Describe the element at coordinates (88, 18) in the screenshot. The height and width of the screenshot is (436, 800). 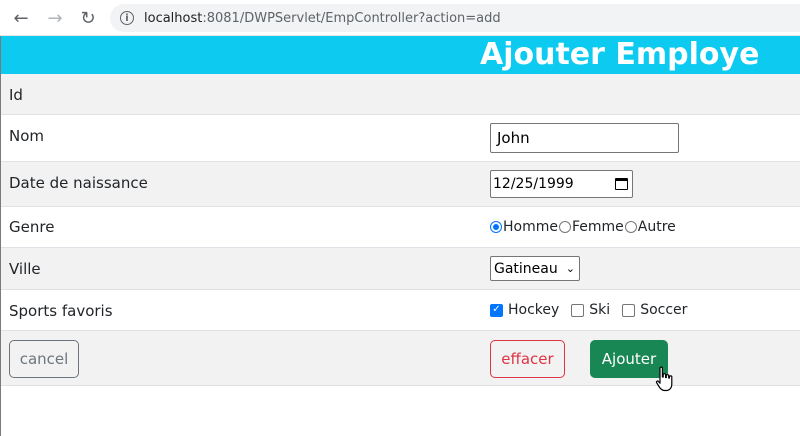
I see `reload-icon: ↻` at that location.